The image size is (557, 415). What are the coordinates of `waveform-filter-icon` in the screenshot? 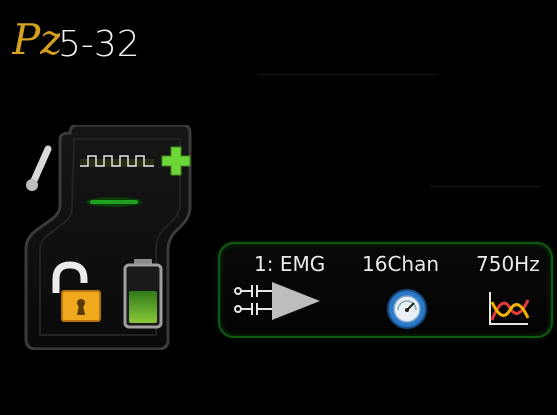 It's located at (509, 309).